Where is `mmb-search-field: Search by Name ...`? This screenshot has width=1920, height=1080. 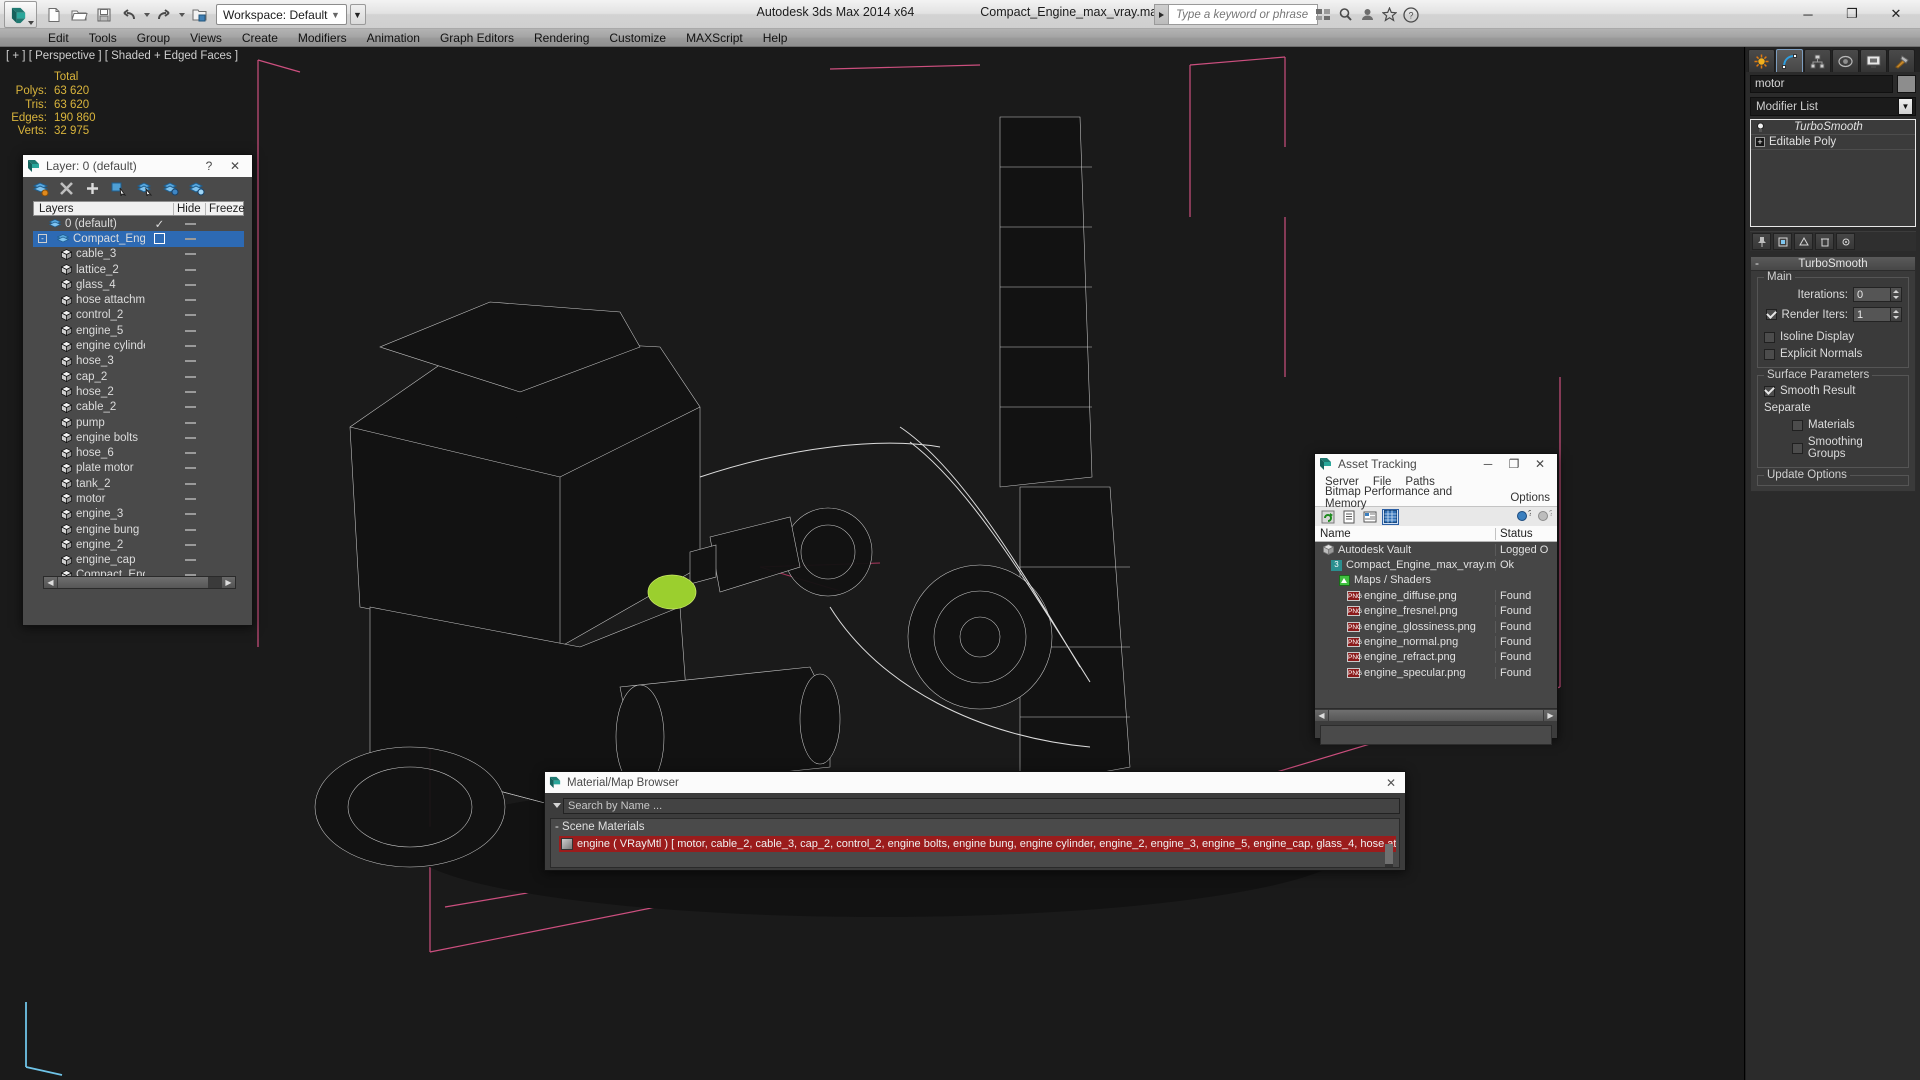 mmb-search-field: Search by Name ... is located at coordinates (981, 805).